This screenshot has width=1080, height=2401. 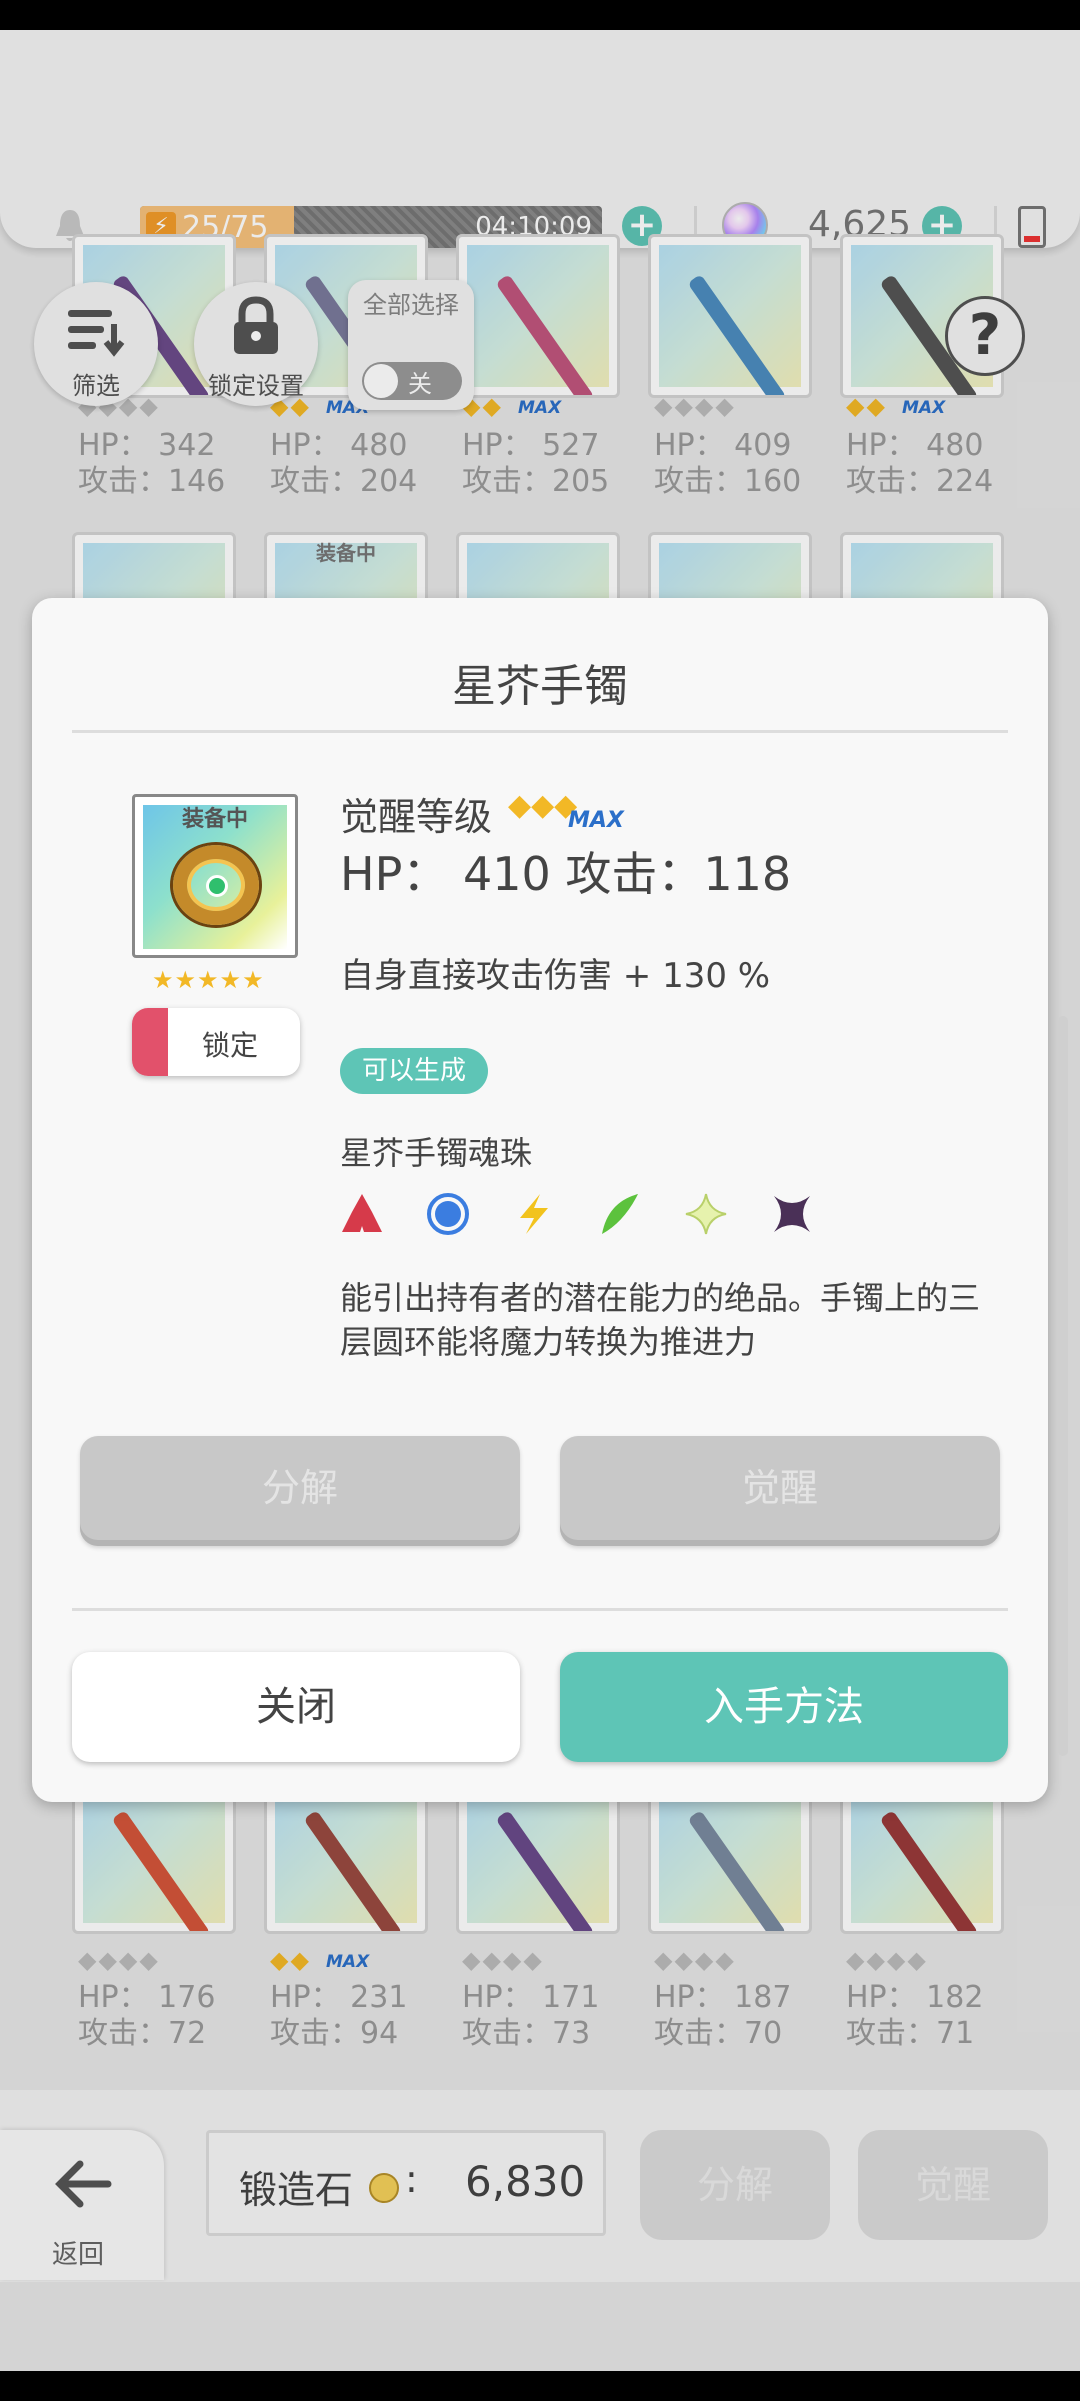 What do you see at coordinates (540, 2386) in the screenshot?
I see `navigation-bar` at bounding box center [540, 2386].